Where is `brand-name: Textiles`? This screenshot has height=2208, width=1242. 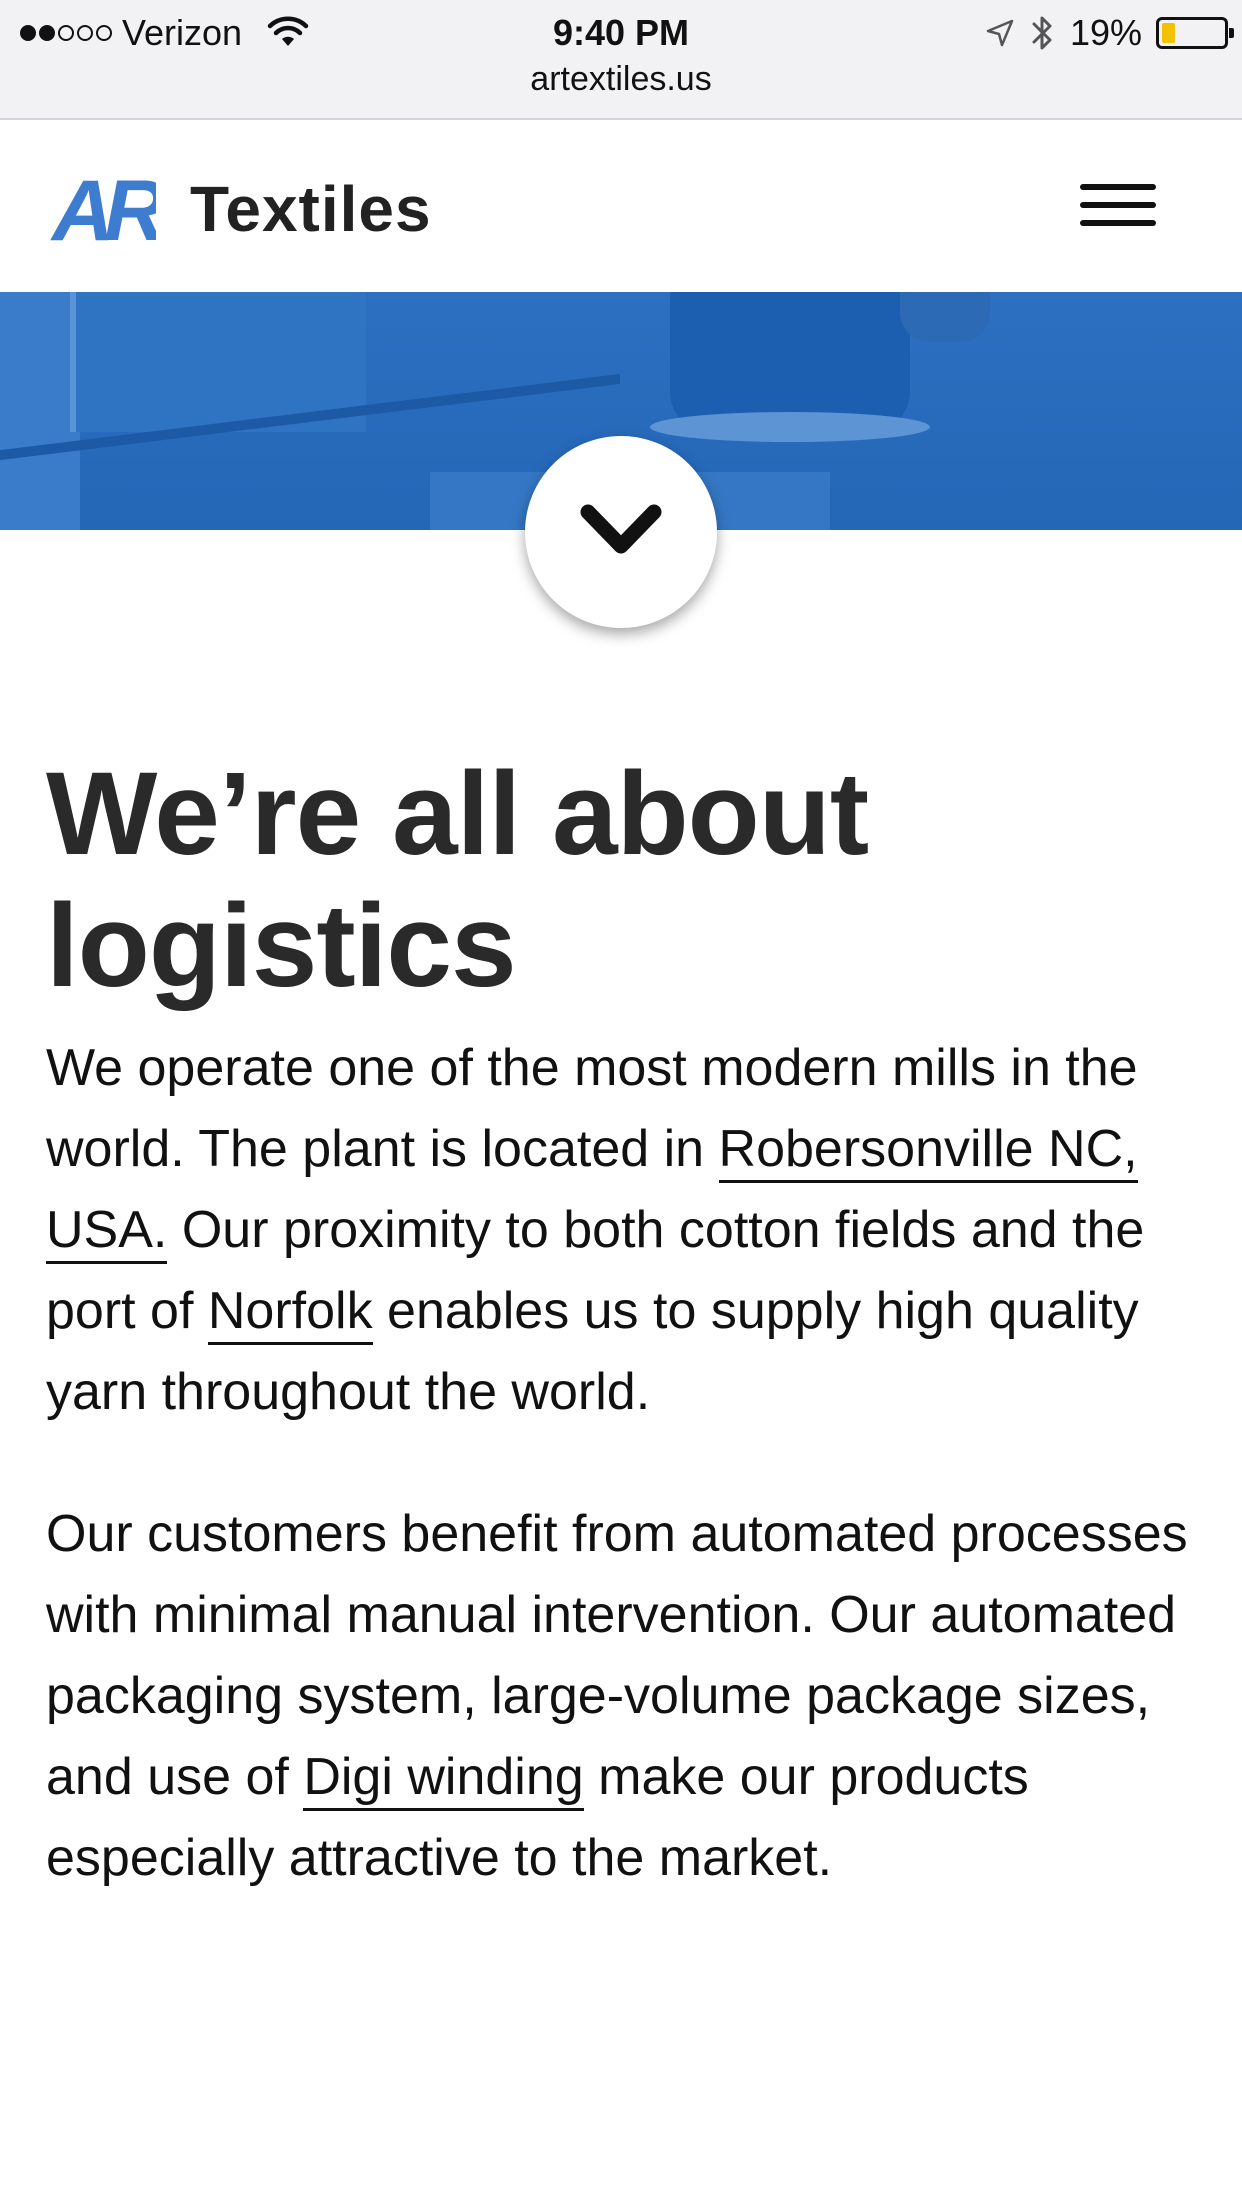 brand-name: Textiles is located at coordinates (311, 209).